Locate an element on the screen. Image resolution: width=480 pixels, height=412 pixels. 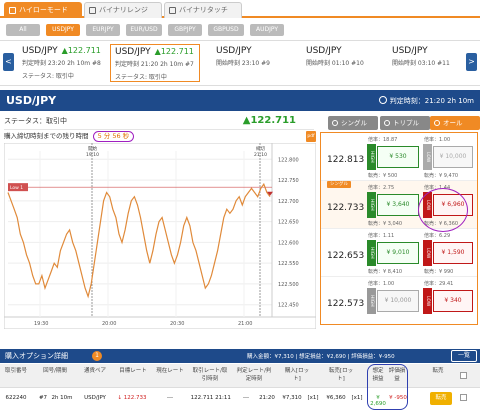
high-button: ¥ 530 is located at coordinates (398, 157).